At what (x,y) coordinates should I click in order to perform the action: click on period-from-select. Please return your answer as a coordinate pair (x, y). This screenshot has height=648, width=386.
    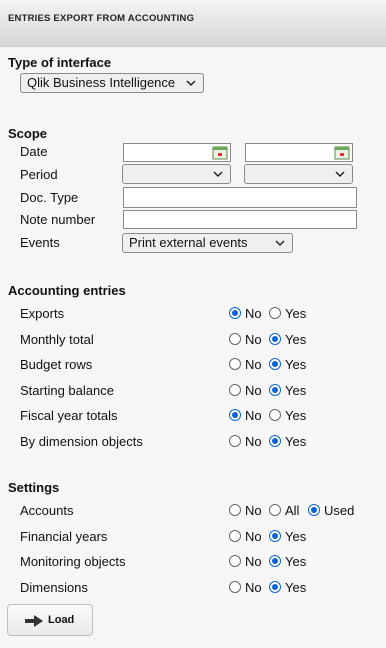
    Looking at the image, I should click on (176, 174).